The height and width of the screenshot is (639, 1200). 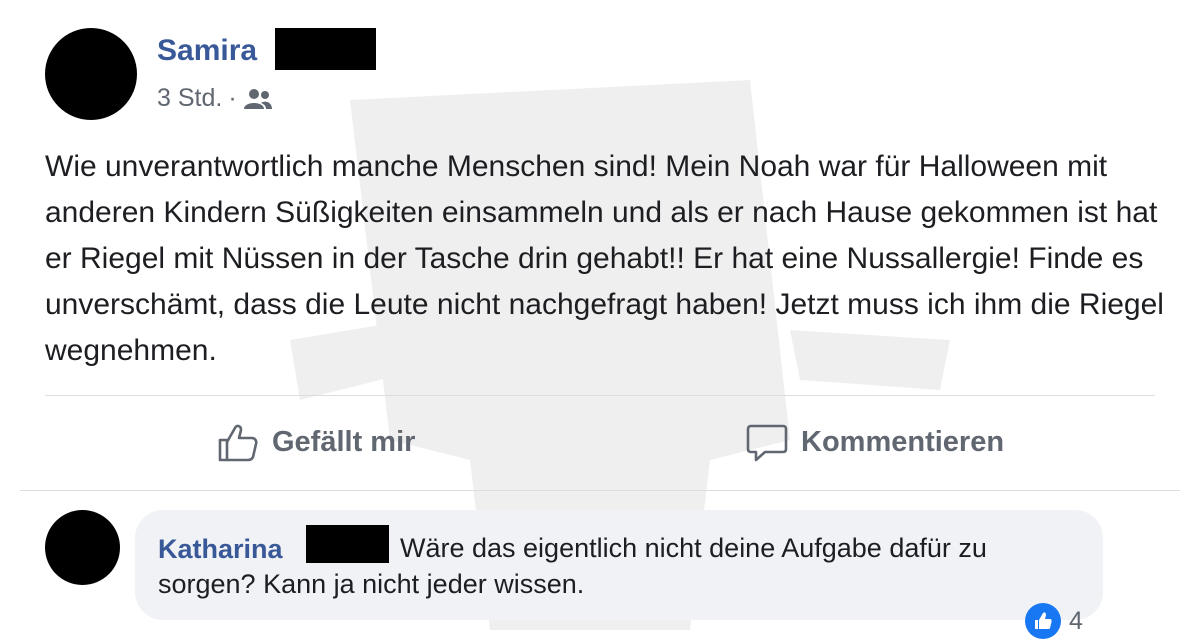 I want to click on comment-author-name: Katharina, so click(x=220, y=549).